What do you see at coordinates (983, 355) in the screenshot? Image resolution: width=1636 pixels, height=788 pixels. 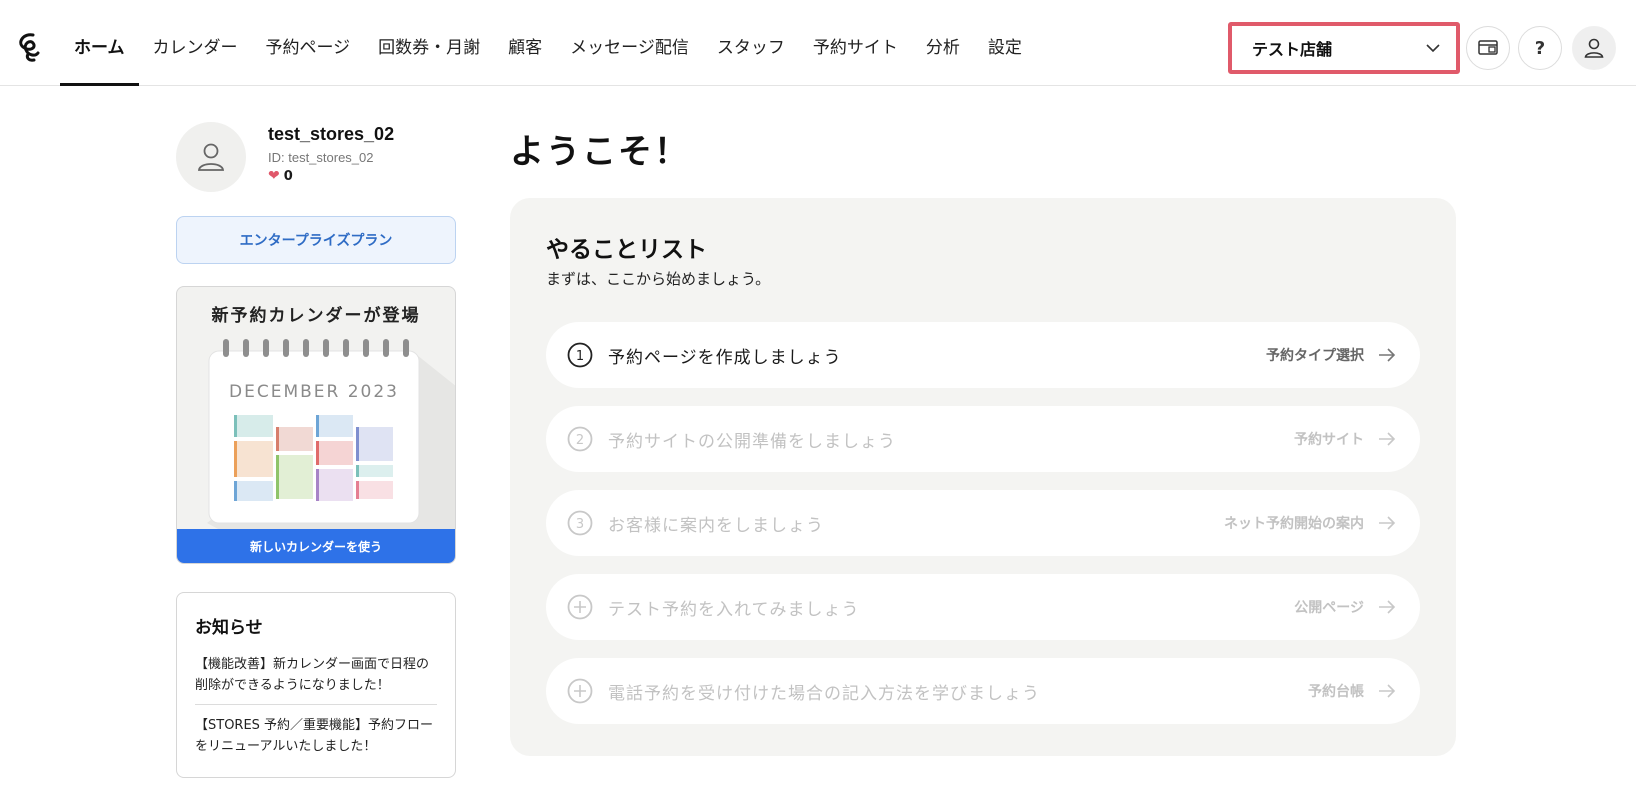 I see `todo-task-create-booking-page: 1 予約ページを作成しましょう 予約タイプ選択` at bounding box center [983, 355].